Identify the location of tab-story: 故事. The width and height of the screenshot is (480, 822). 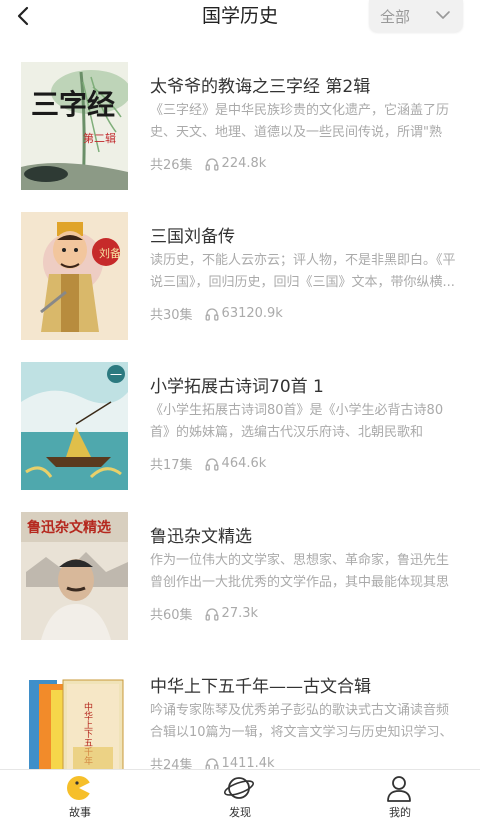
(80, 796).